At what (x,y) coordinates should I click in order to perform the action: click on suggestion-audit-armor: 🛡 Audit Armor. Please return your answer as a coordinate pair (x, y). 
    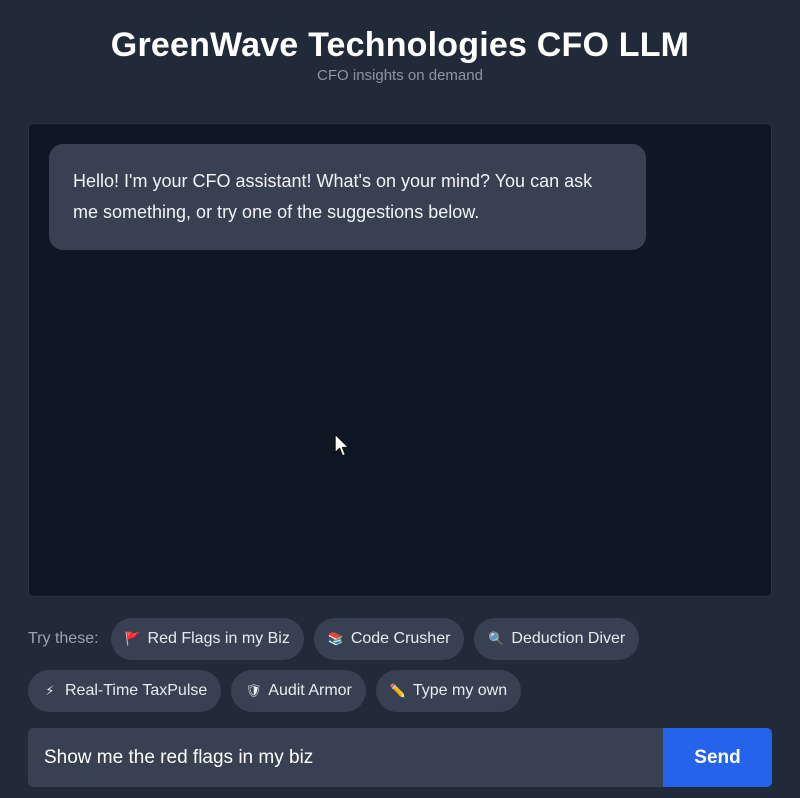
    Looking at the image, I should click on (298, 691).